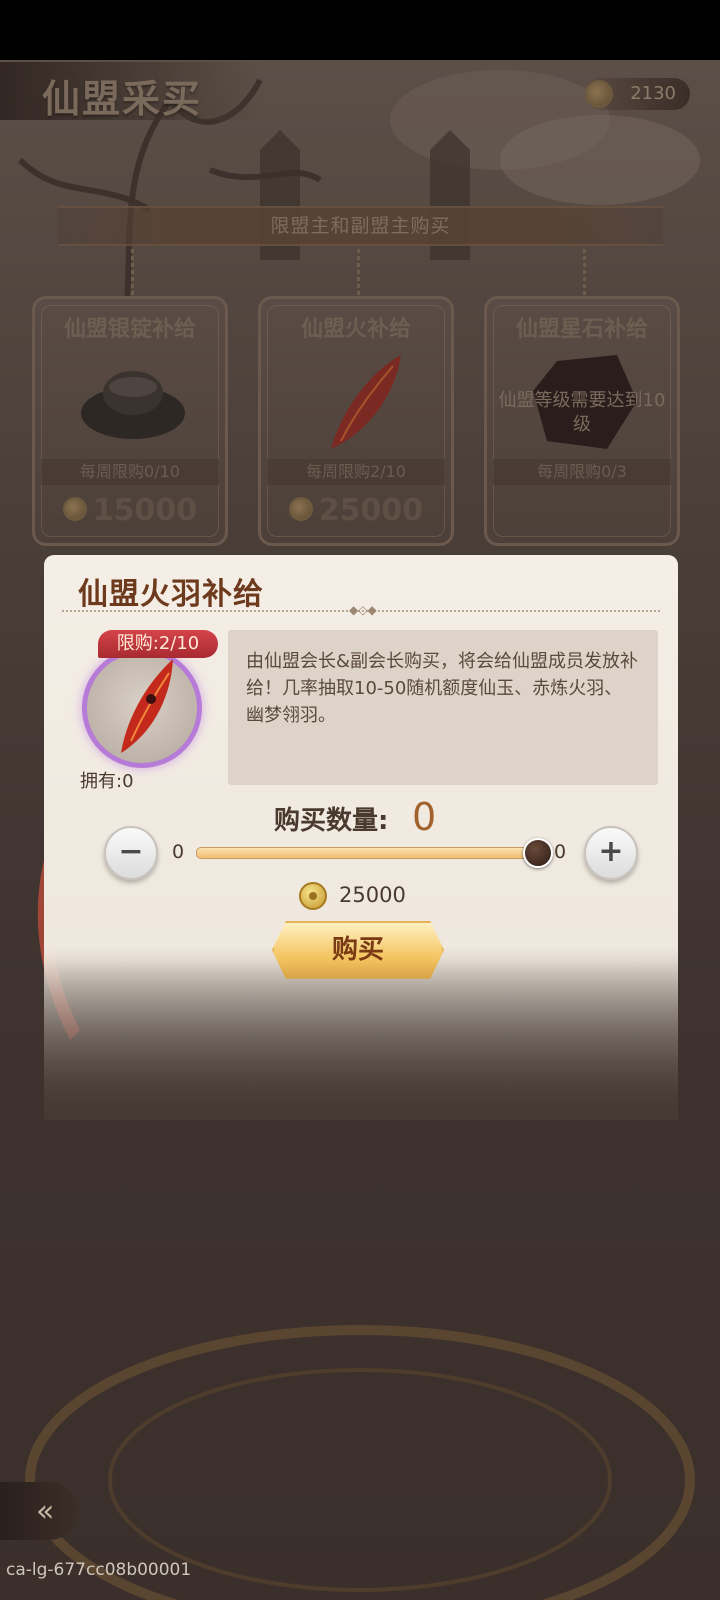  What do you see at coordinates (331, 821) in the screenshot?
I see `quantity-label: 购买数量:` at bounding box center [331, 821].